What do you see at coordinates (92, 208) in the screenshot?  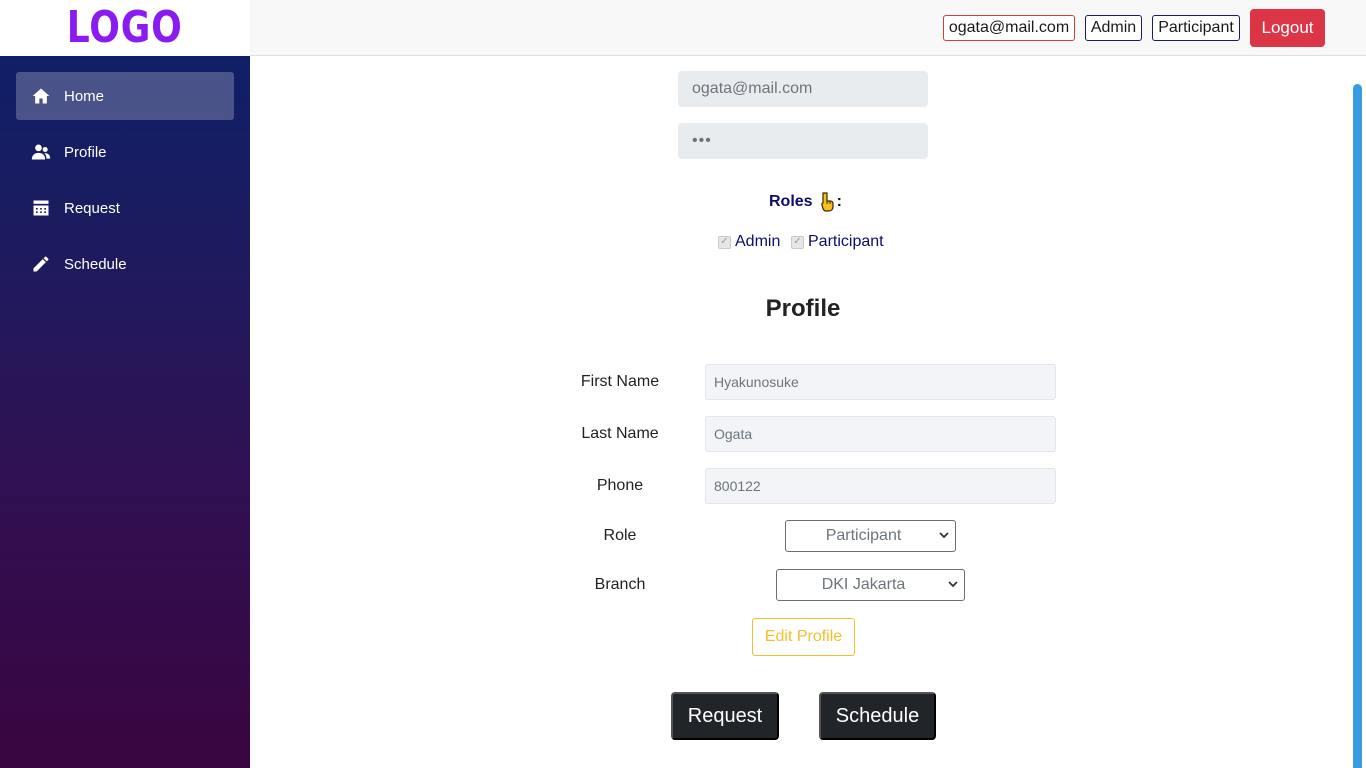 I see `sidebar-item-label: Request` at bounding box center [92, 208].